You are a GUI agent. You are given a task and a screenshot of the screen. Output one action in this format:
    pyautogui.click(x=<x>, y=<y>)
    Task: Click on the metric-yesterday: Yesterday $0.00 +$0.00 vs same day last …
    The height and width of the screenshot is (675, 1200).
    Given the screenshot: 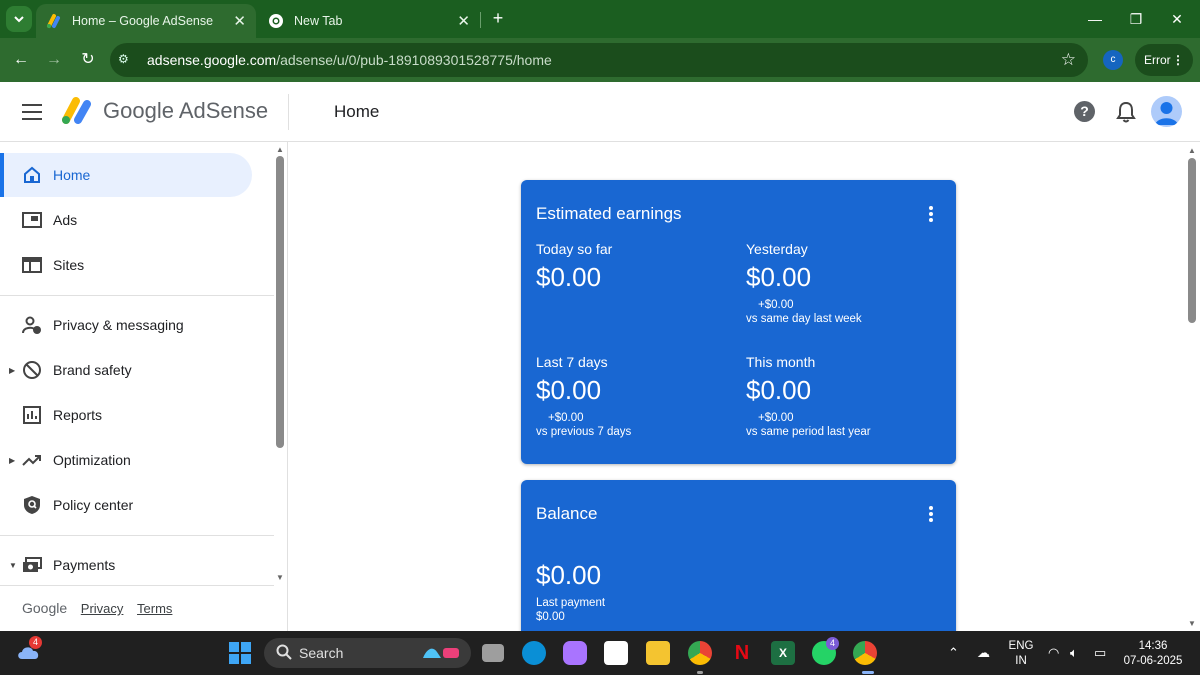 What is the action you would take?
    pyautogui.click(x=846, y=283)
    